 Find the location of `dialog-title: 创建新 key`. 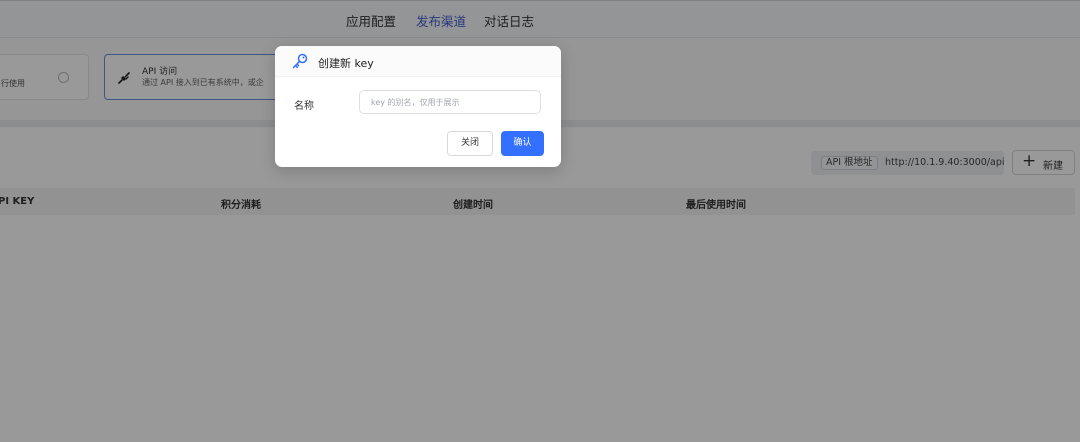

dialog-title: 创建新 key is located at coordinates (346, 63).